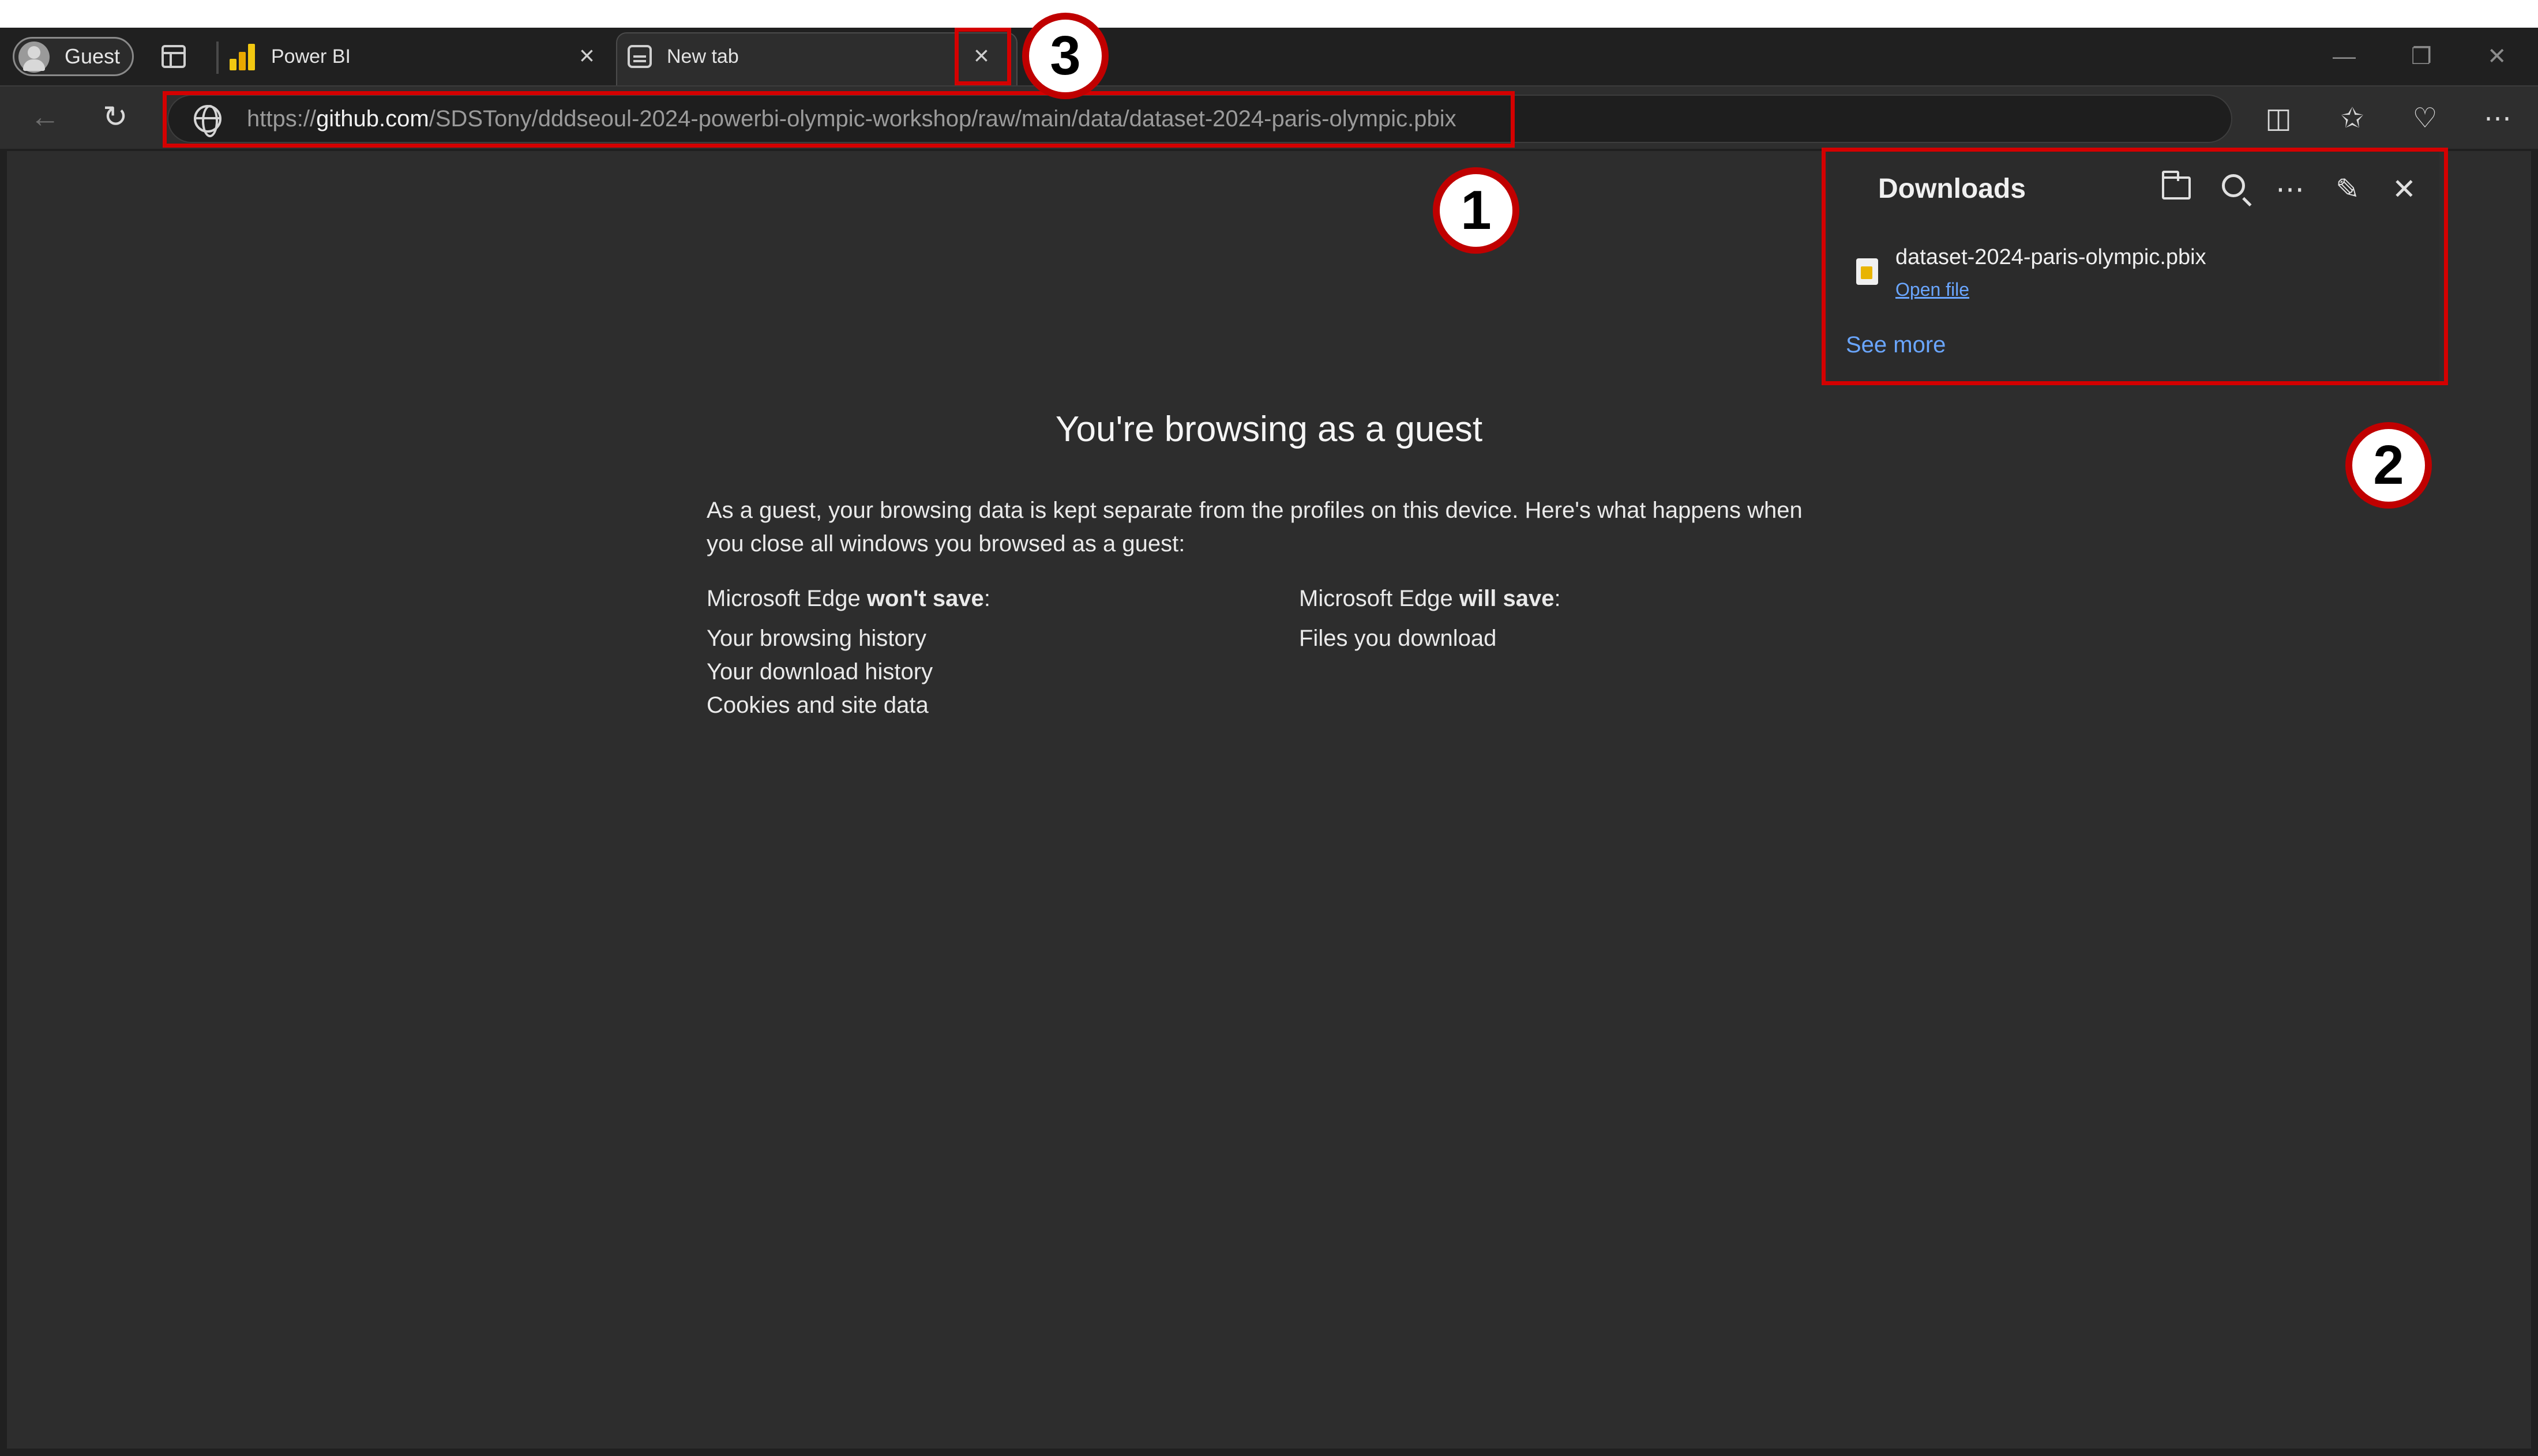 Image resolution: width=2538 pixels, height=1456 pixels. I want to click on list-item: Cookies and site data, so click(818, 705).